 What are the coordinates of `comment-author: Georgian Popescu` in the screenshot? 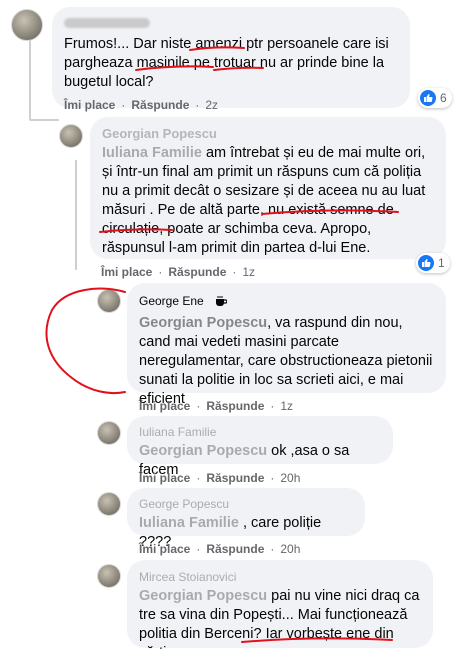 It's located at (159, 134).